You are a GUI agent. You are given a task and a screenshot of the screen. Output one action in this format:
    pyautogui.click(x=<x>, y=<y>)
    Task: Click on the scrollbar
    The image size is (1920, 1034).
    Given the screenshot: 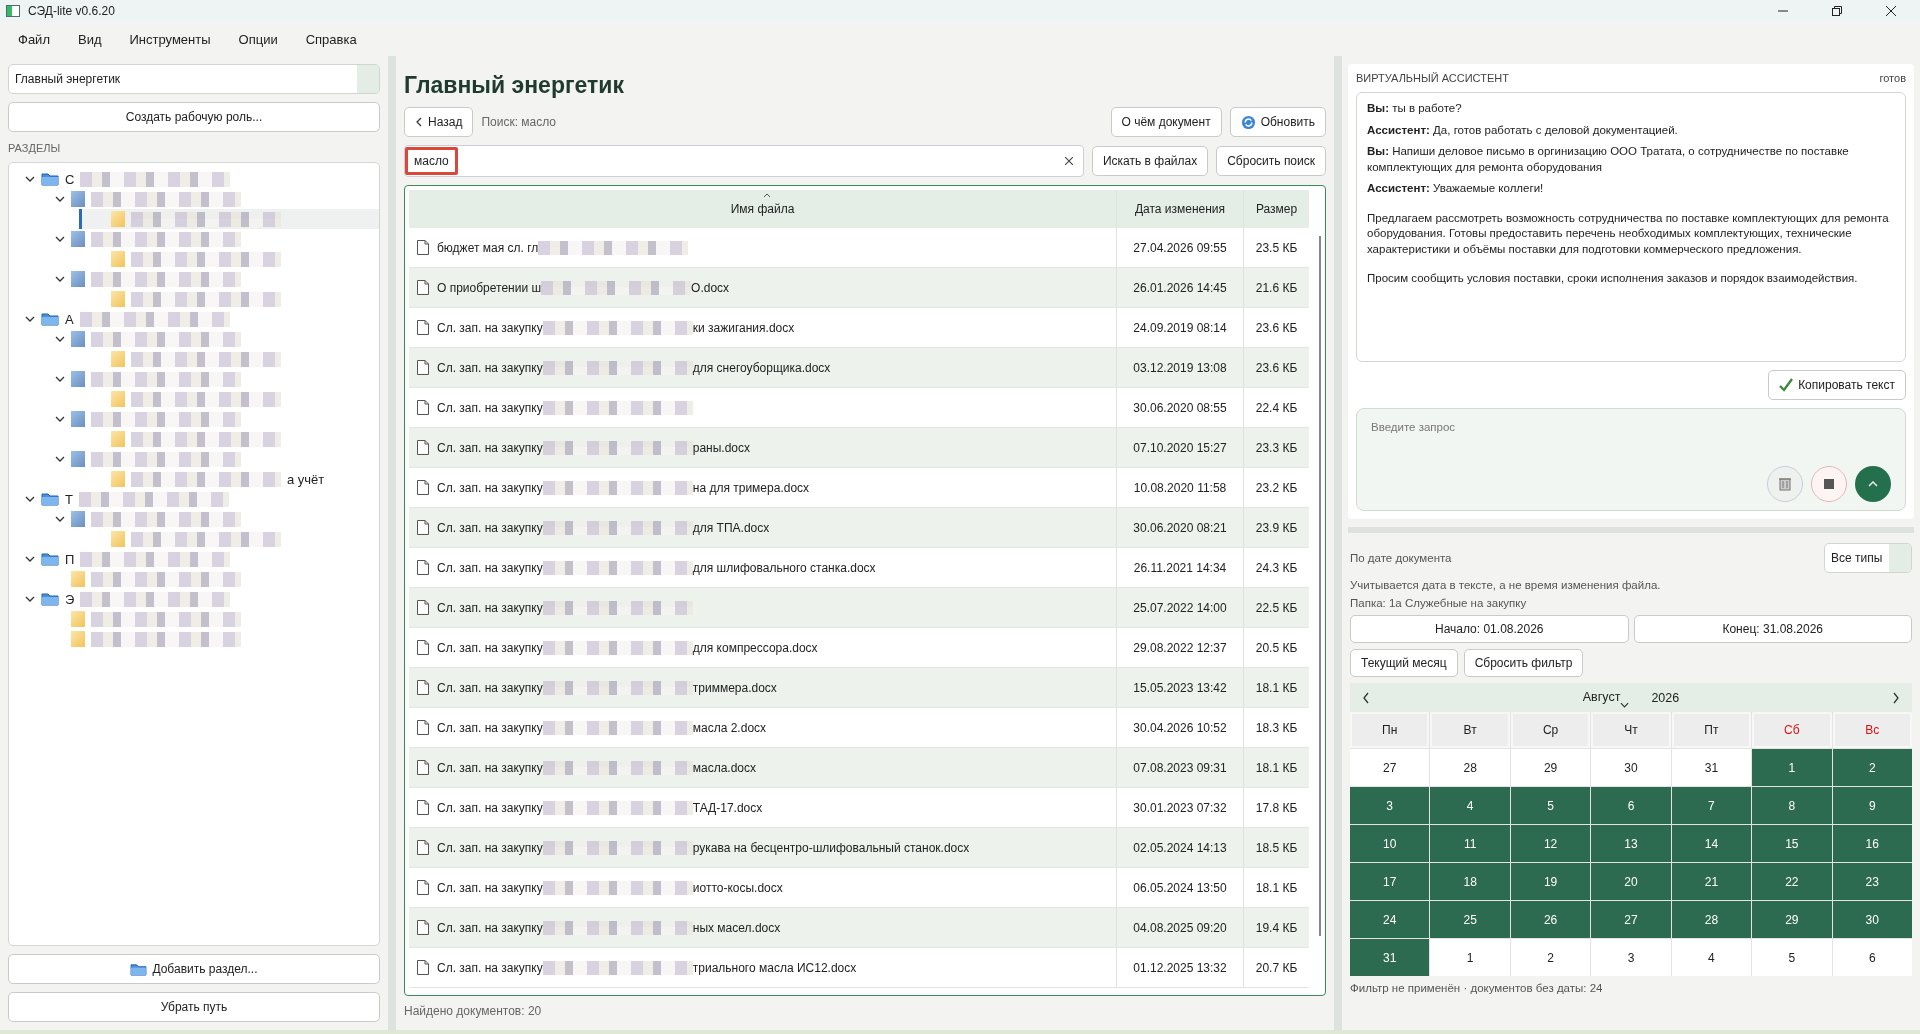 What is the action you would take?
    pyautogui.click(x=1320, y=586)
    